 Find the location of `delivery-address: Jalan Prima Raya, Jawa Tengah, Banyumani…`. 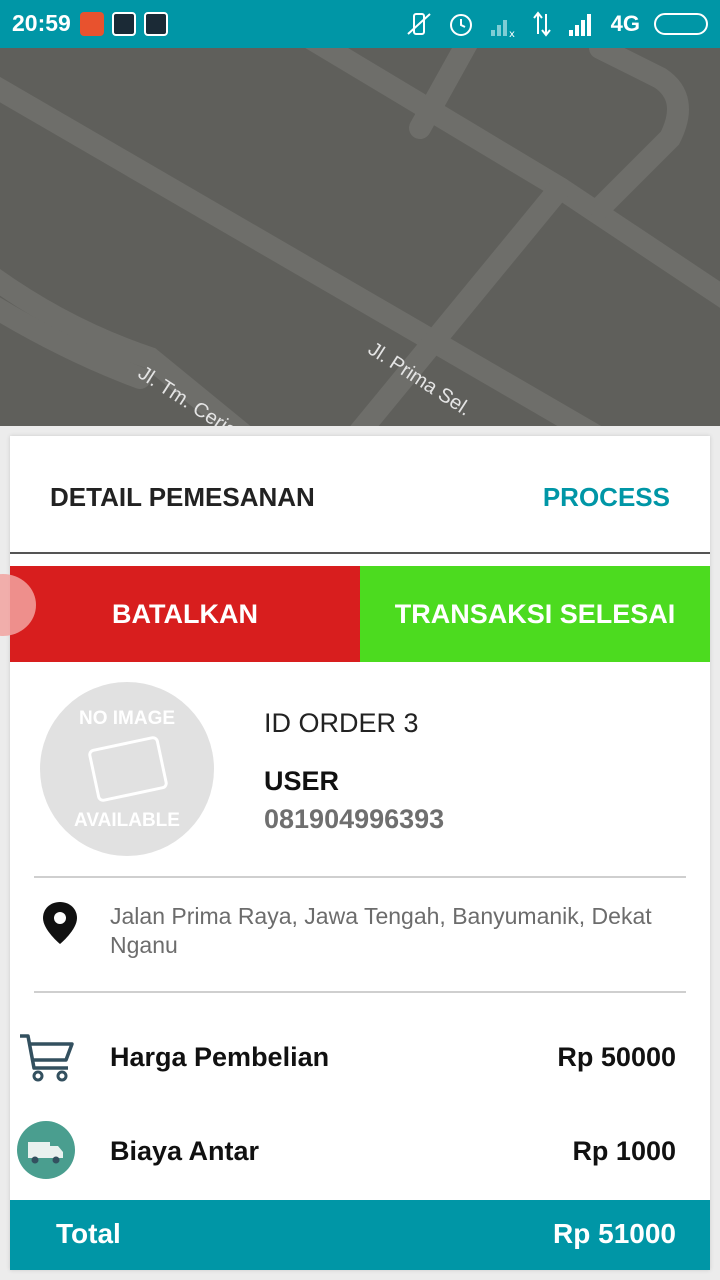

delivery-address: Jalan Prima Raya, Jawa Tengah, Banyumani… is located at coordinates (381, 930).